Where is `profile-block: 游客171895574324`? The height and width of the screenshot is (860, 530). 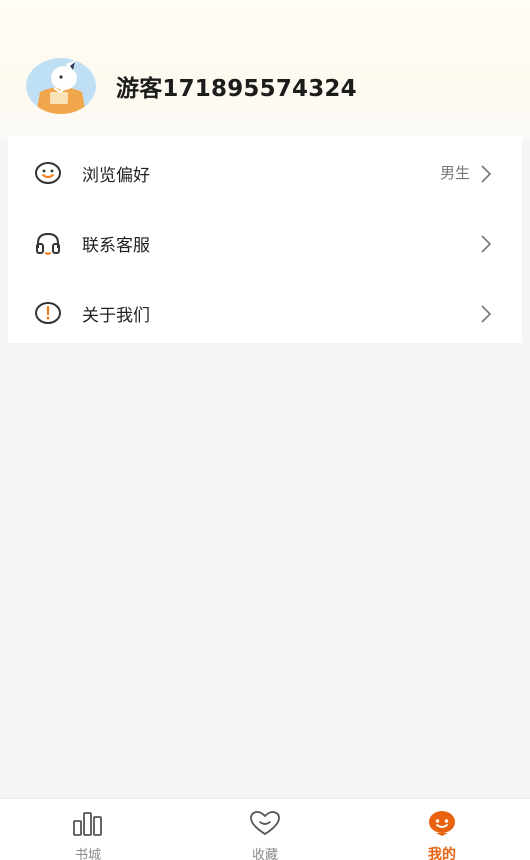 profile-block: 游客171895574324 is located at coordinates (191, 86).